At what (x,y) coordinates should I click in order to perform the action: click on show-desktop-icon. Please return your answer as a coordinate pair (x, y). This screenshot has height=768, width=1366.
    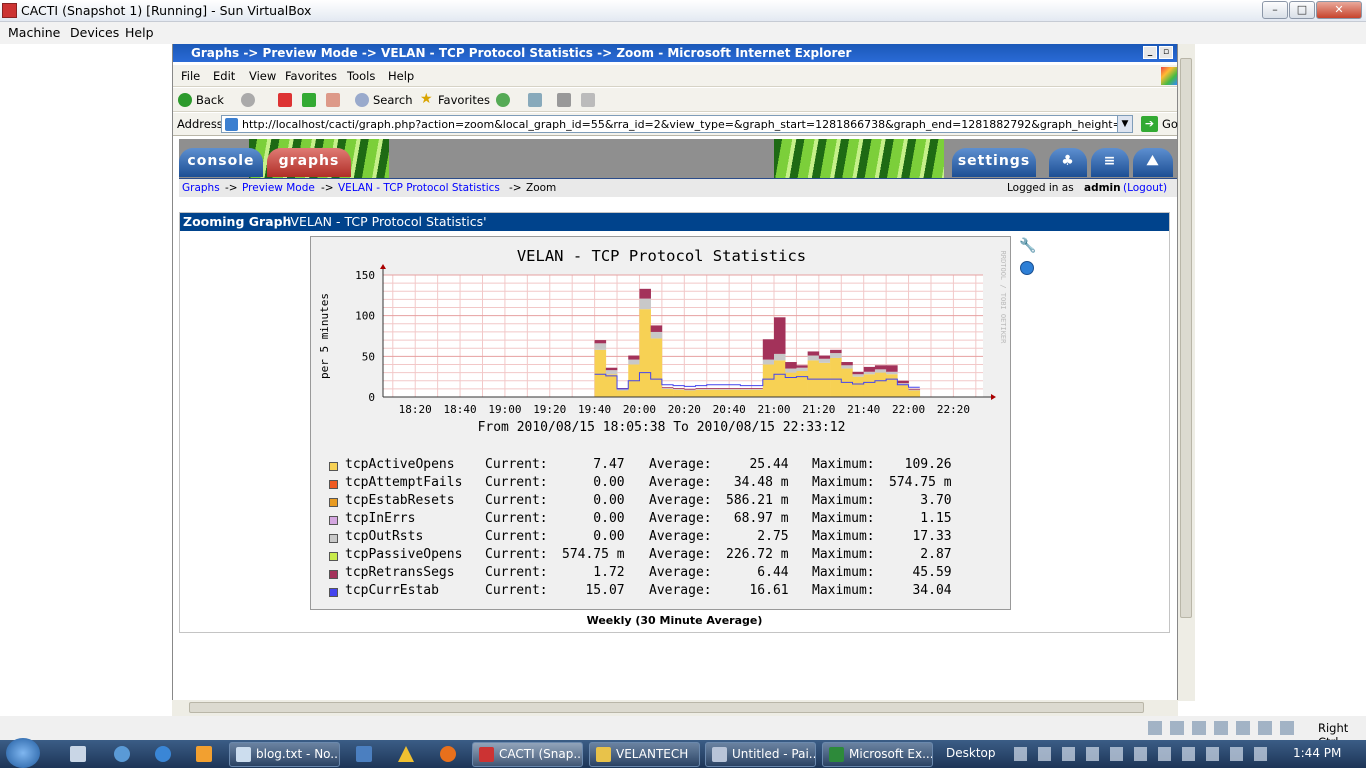
    Looking at the image, I should click on (78, 754).